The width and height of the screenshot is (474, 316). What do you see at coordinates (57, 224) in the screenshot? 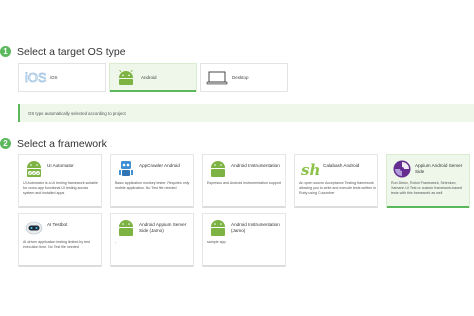
I see `framework-name: AI Testbot` at bounding box center [57, 224].